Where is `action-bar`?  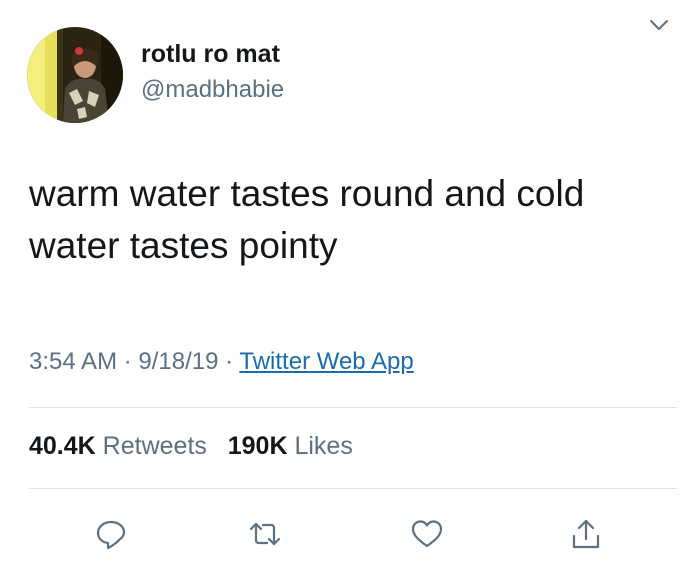 action-bar is located at coordinates (350, 534).